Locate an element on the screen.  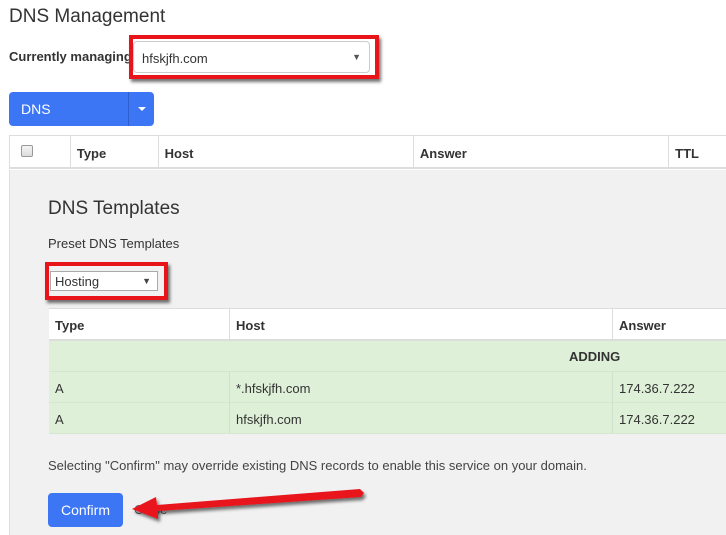
select-all-checkbox is located at coordinates (27, 151).